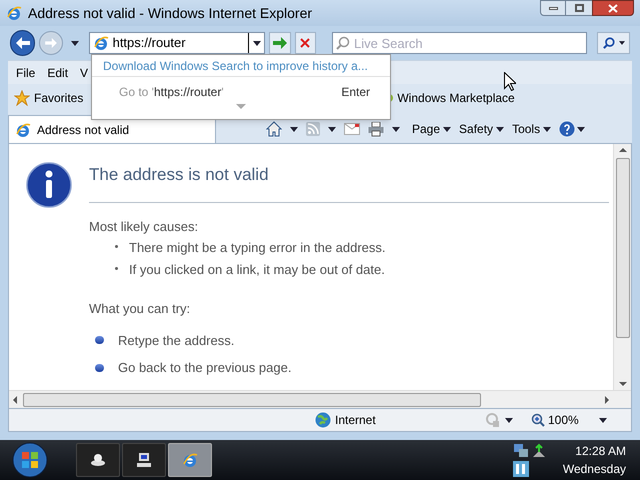 The image size is (640, 480). I want to click on suggestion-text: Go back to the previous page., so click(205, 368).